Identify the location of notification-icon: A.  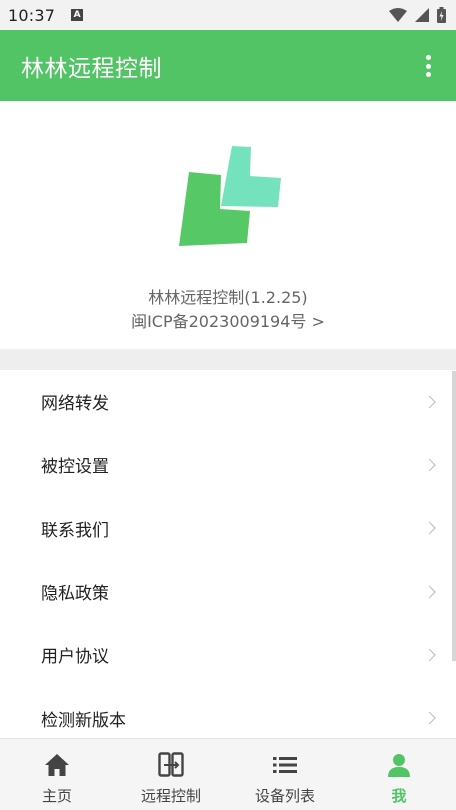
(77, 15).